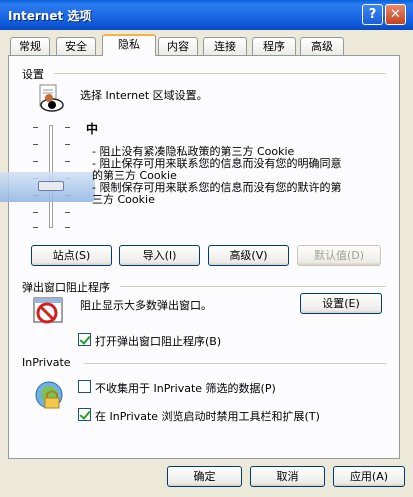 The height and width of the screenshot is (497, 413). Describe the element at coordinates (159, 255) in the screenshot. I see `import-button: 导入(I)` at that location.